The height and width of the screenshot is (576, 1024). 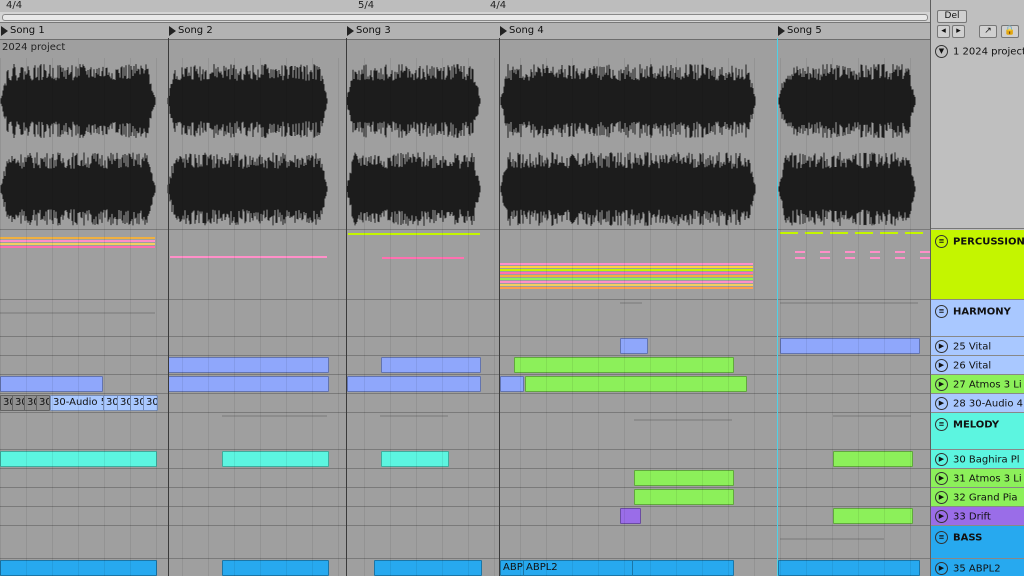 I want to click on header-track-35: ▶ 35 ABPL2, so click(x=977, y=567).